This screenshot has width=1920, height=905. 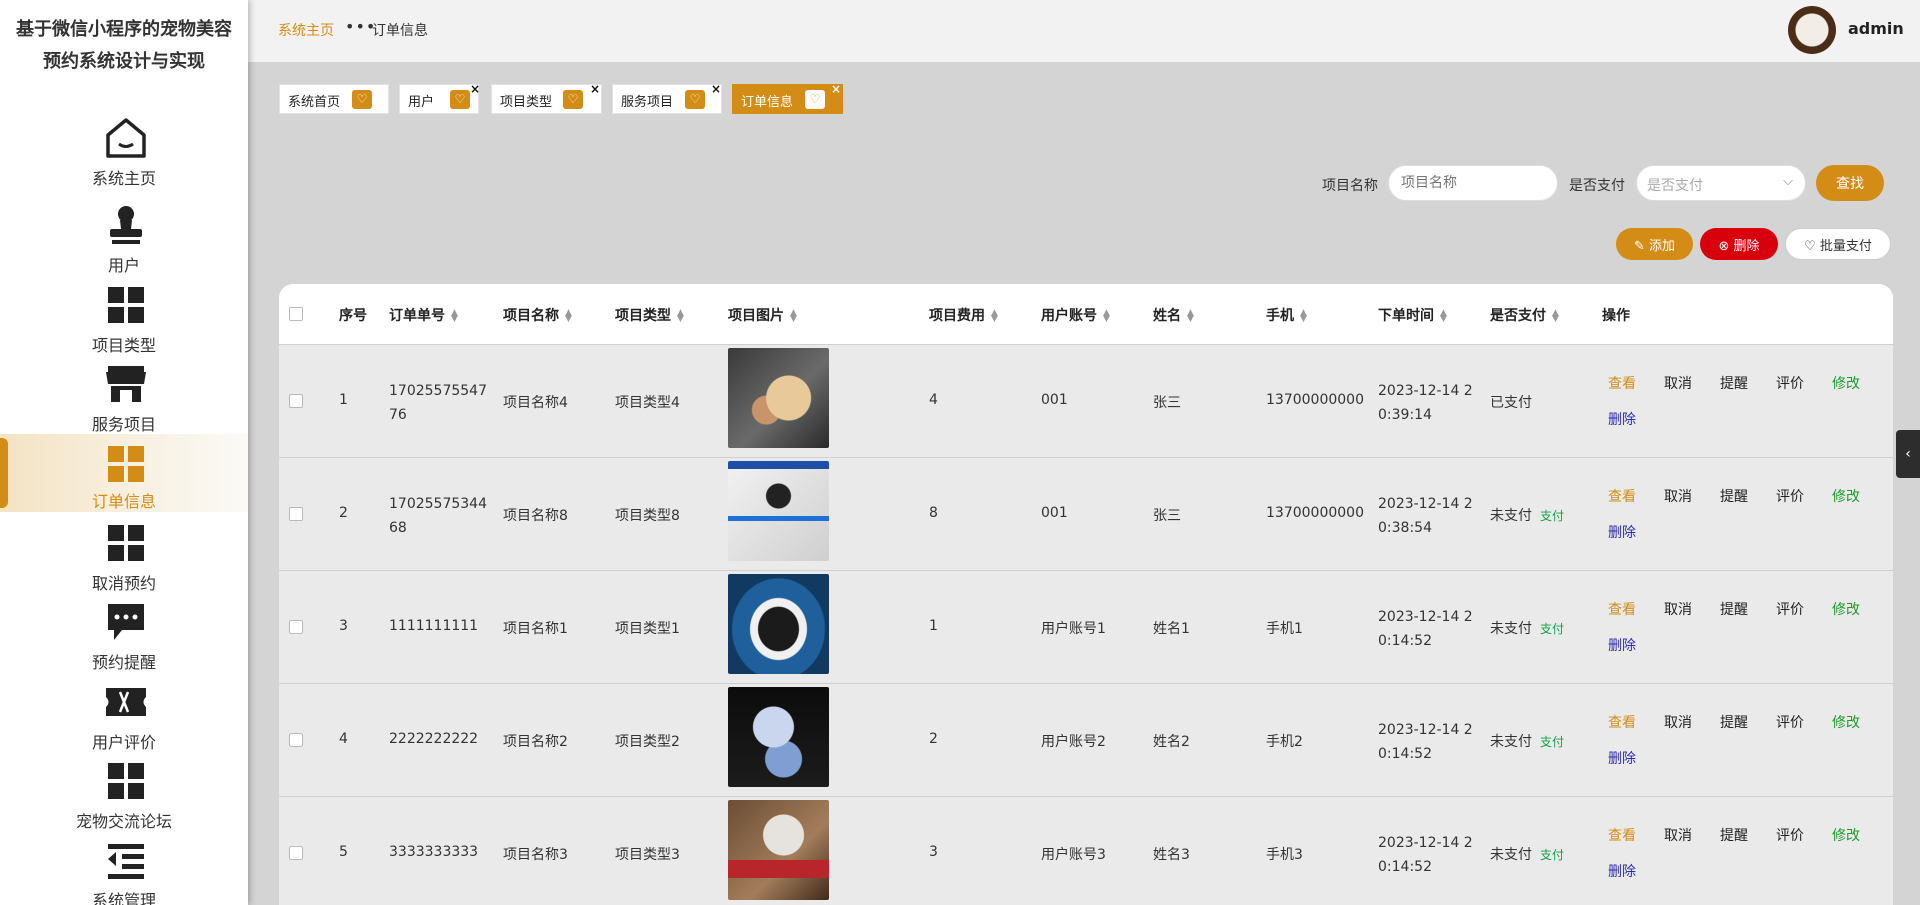 What do you see at coordinates (1473, 183) in the screenshot?
I see `item-name-input` at bounding box center [1473, 183].